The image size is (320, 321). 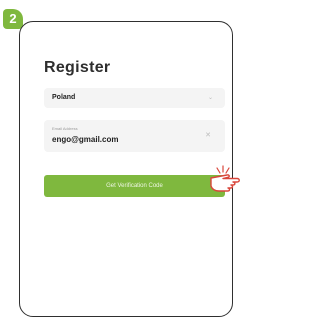 I want to click on pointing-hand-icon, so click(x=225, y=178).